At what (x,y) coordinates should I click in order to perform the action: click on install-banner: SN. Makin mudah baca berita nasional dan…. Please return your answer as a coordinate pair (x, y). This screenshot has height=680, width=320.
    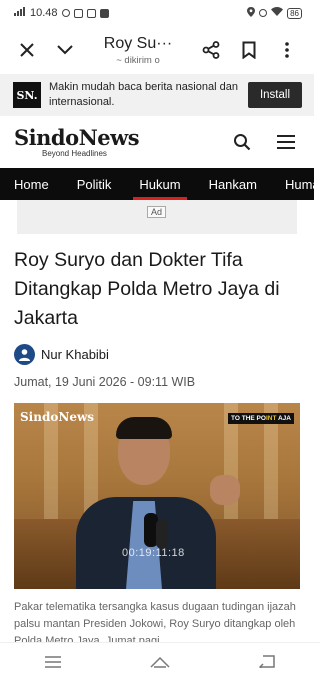
    Looking at the image, I should click on (157, 95).